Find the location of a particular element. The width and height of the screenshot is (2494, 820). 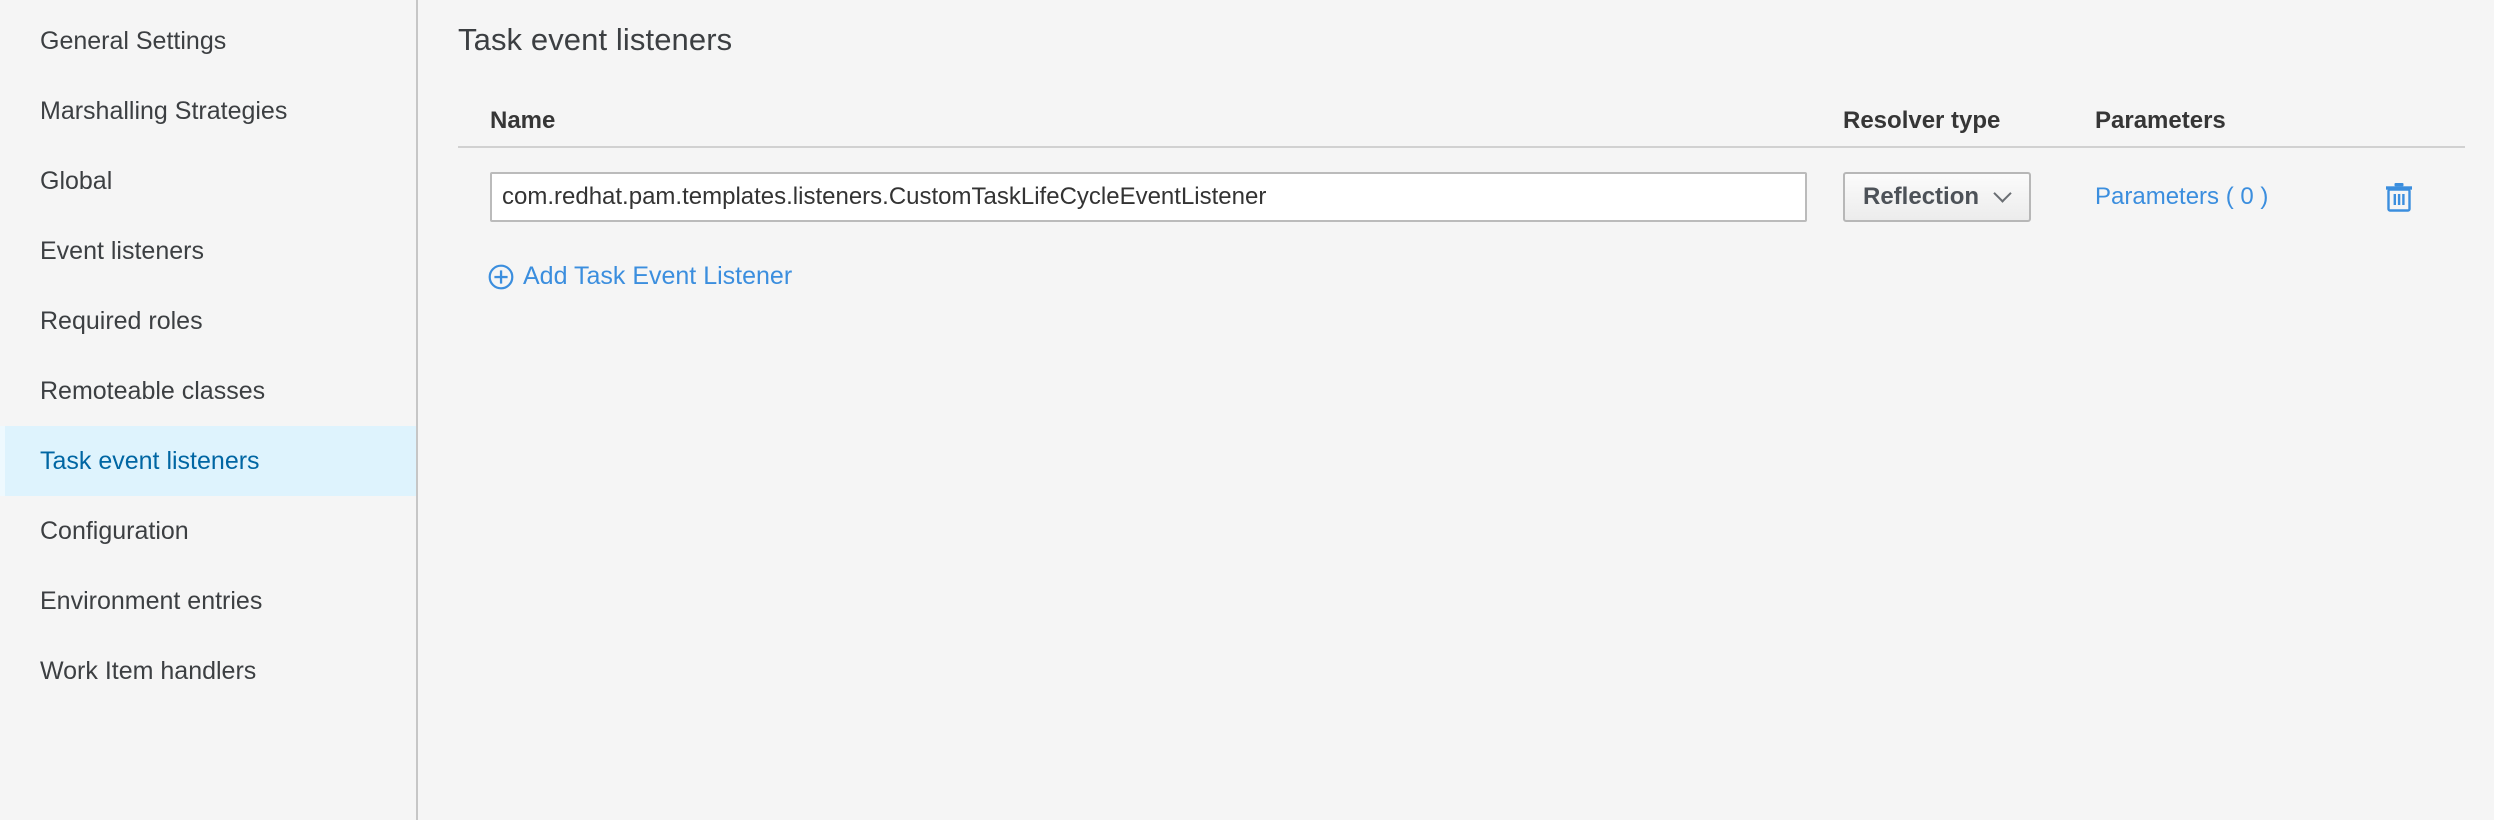

cell-listener-name is located at coordinates (1150, 197).